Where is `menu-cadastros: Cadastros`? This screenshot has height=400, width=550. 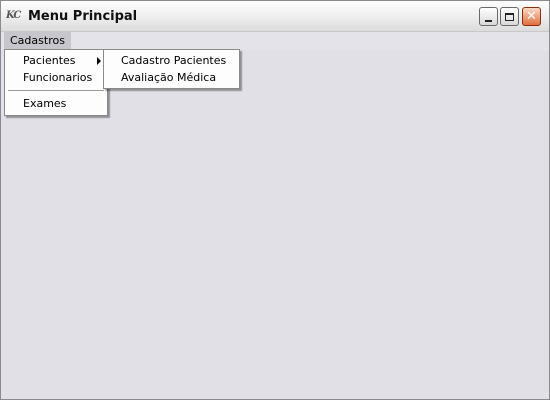
menu-cadastros: Cadastros is located at coordinates (37, 41).